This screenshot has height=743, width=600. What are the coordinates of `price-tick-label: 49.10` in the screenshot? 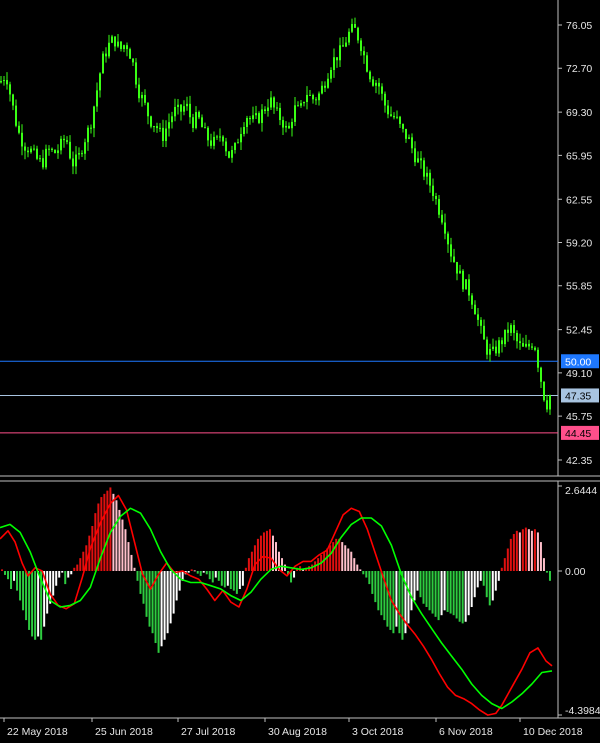 It's located at (579, 374).